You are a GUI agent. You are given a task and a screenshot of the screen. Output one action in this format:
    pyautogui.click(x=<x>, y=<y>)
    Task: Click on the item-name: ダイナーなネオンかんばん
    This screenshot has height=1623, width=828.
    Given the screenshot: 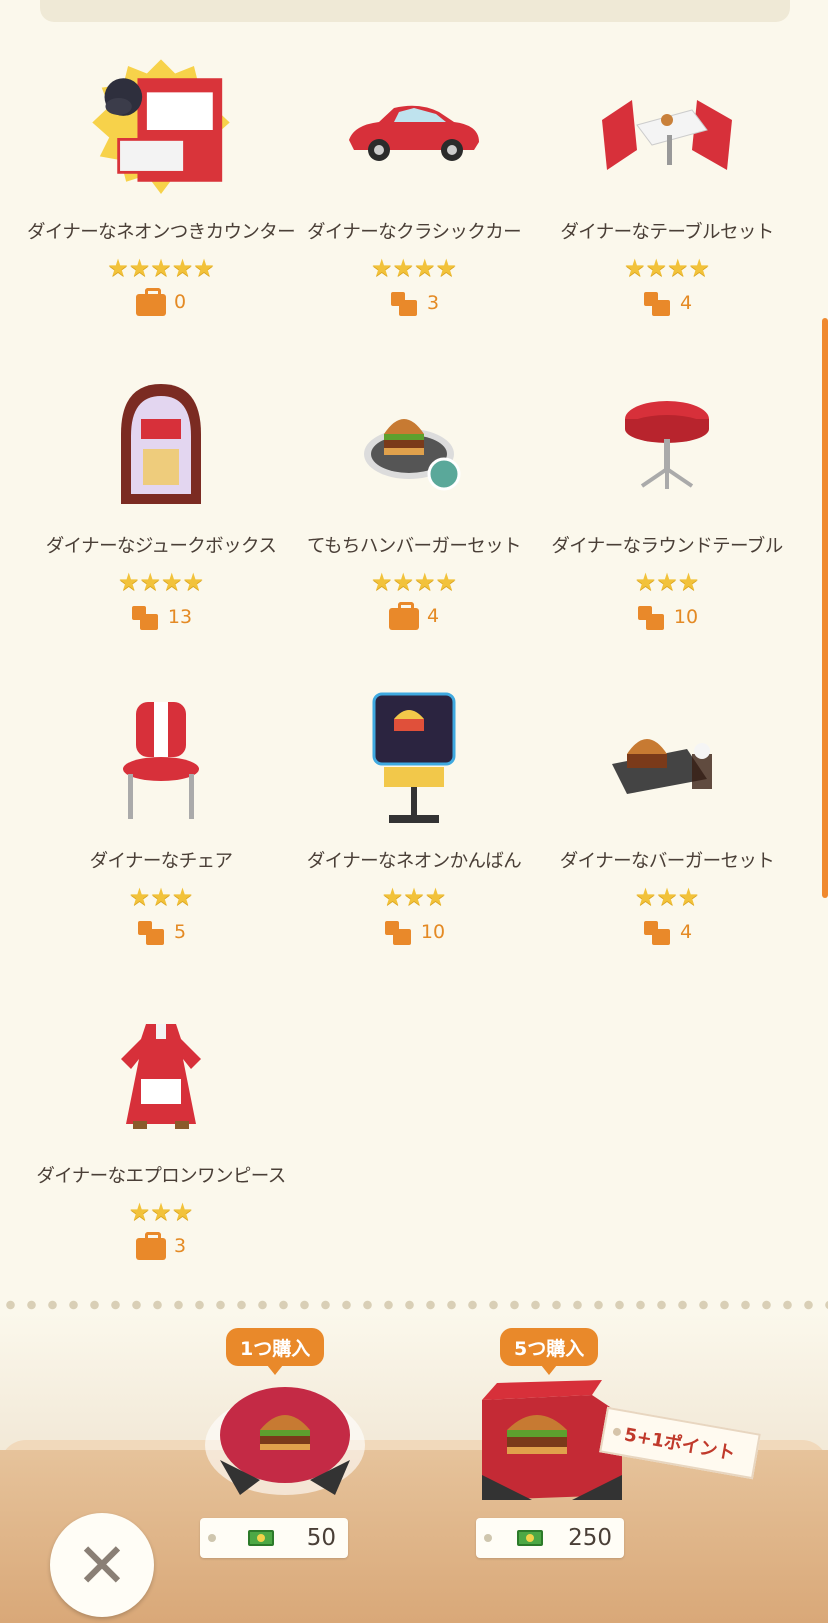 What is the action you would take?
    pyautogui.click(x=414, y=861)
    